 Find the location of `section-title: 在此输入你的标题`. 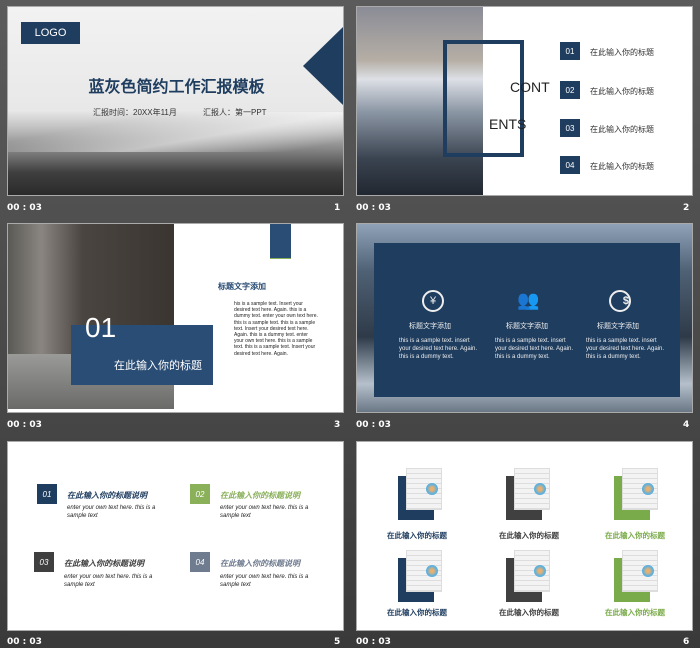

section-title: 在此输入你的标题 is located at coordinates (158, 366).